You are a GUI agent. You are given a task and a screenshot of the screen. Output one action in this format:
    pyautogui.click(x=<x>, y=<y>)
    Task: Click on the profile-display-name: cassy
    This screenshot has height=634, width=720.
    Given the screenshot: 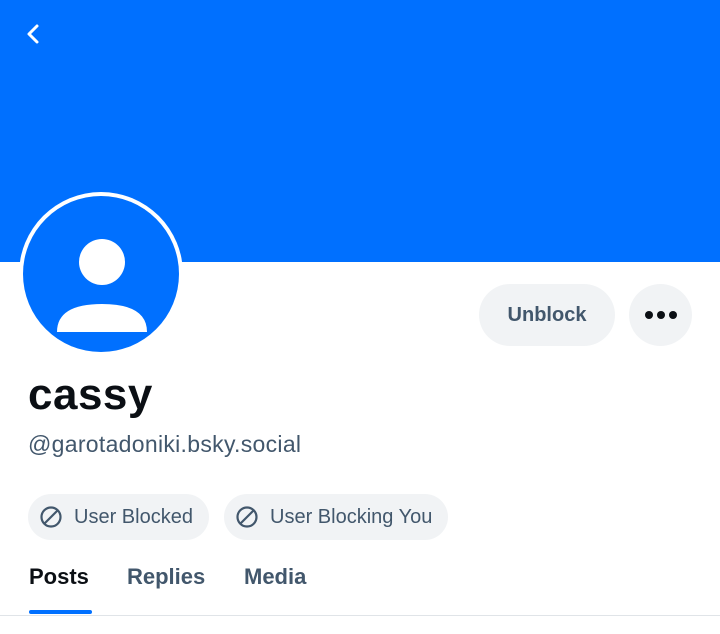 What is the action you would take?
    pyautogui.click(x=90, y=394)
    